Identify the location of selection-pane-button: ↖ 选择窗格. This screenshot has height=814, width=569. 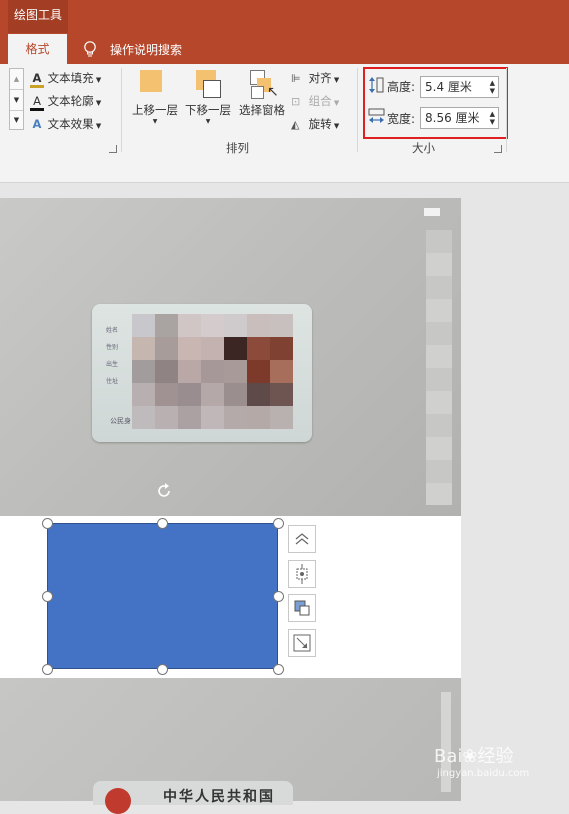
(262, 100).